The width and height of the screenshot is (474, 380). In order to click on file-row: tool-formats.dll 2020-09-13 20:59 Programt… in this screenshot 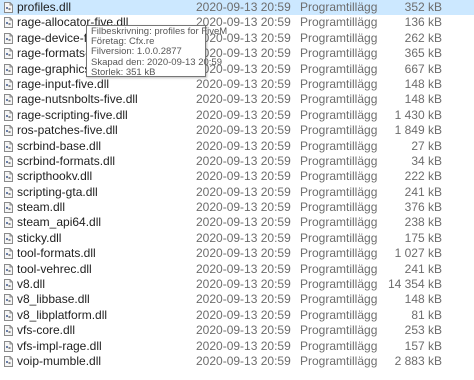, I will do `click(237, 253)`.